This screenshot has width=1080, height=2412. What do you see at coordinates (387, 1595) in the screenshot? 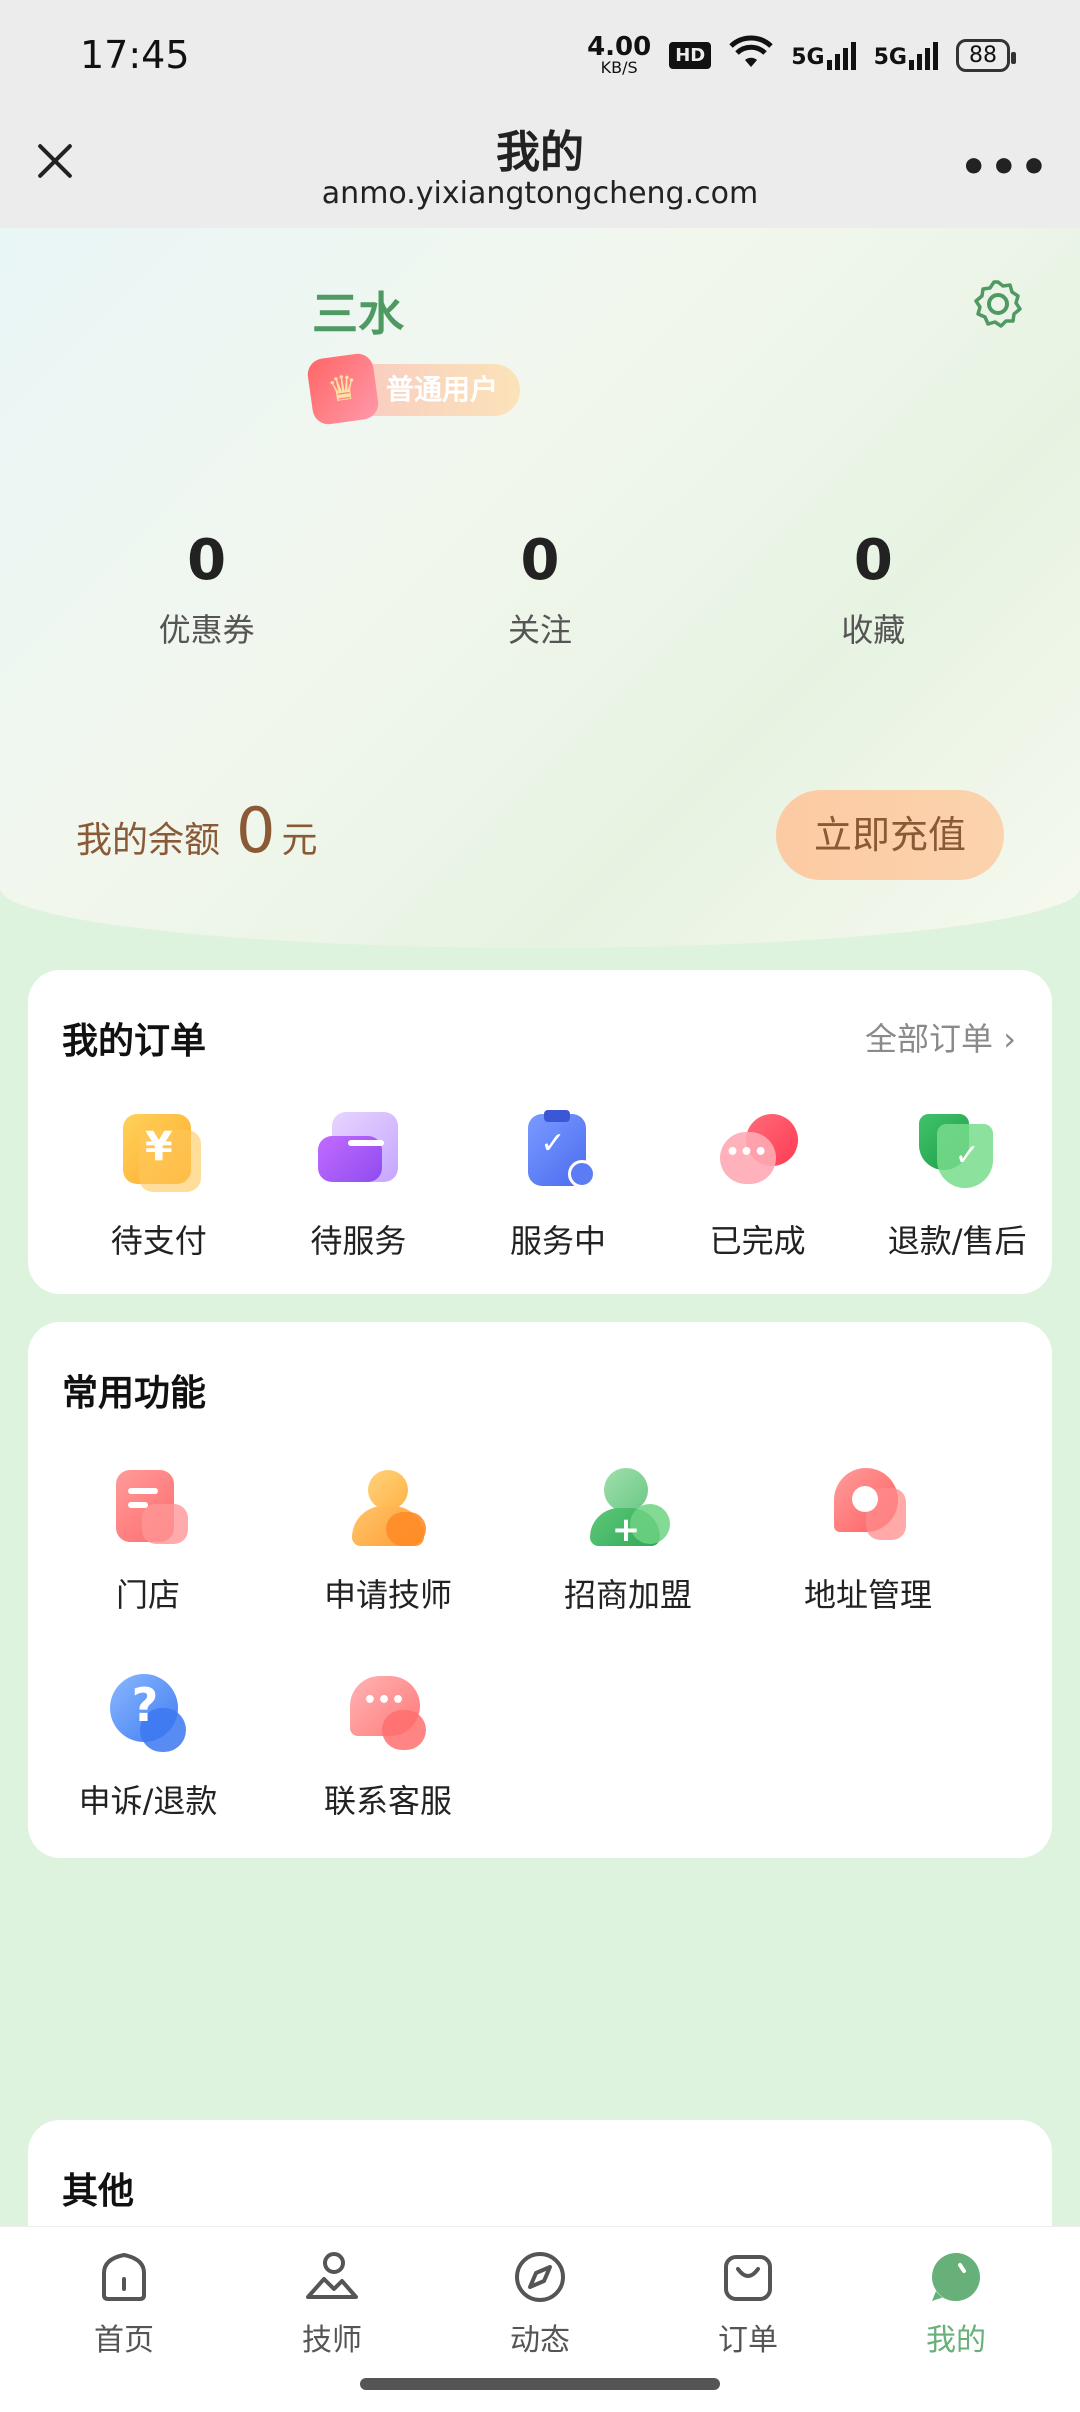
I see `function-label: 申请技师` at bounding box center [387, 1595].